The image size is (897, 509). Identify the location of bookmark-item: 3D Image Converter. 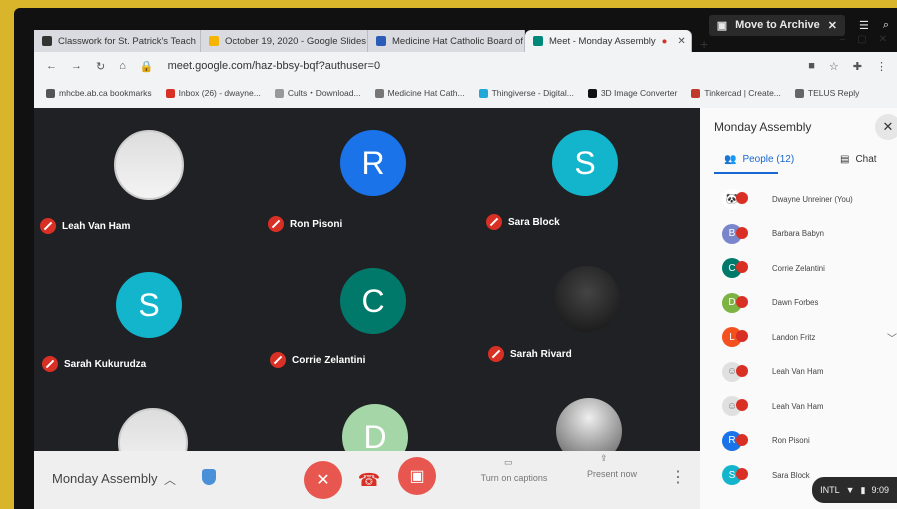
(632, 93).